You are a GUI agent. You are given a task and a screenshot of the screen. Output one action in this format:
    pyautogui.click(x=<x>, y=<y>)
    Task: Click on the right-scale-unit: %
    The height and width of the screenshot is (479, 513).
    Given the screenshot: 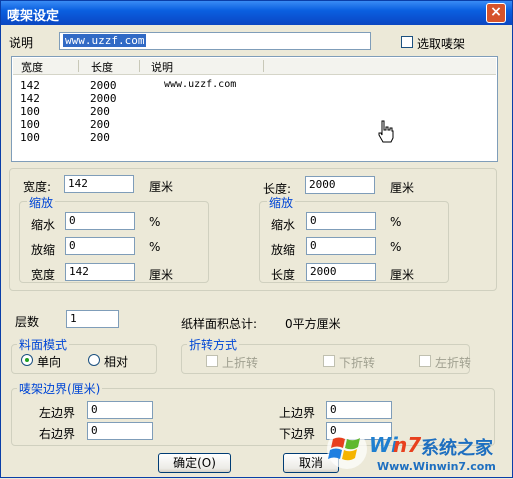 What is the action you would take?
    pyautogui.click(x=396, y=247)
    